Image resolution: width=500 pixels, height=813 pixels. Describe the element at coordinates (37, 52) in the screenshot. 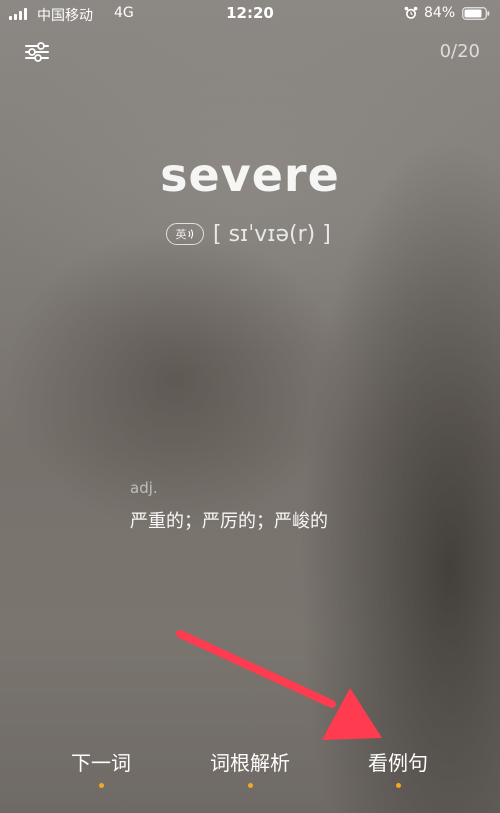

I see `sliders-icon` at that location.